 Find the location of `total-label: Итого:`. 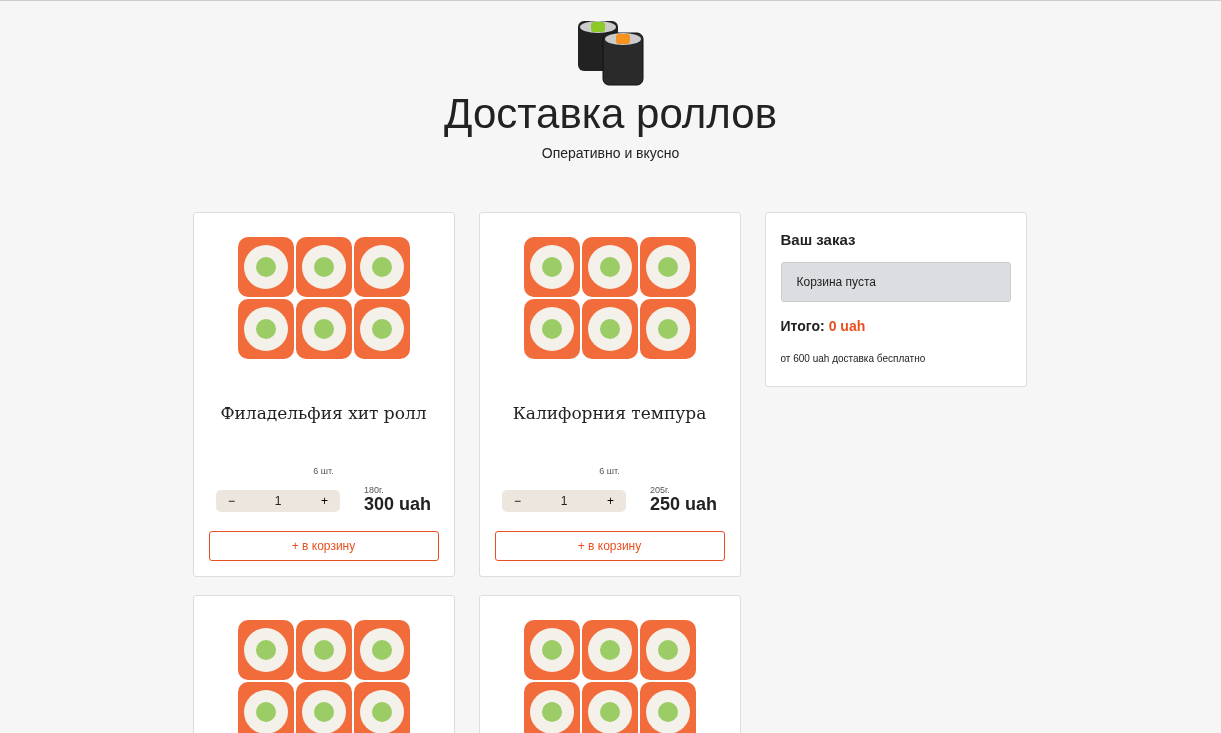

total-label: Итого: is located at coordinates (802, 326).